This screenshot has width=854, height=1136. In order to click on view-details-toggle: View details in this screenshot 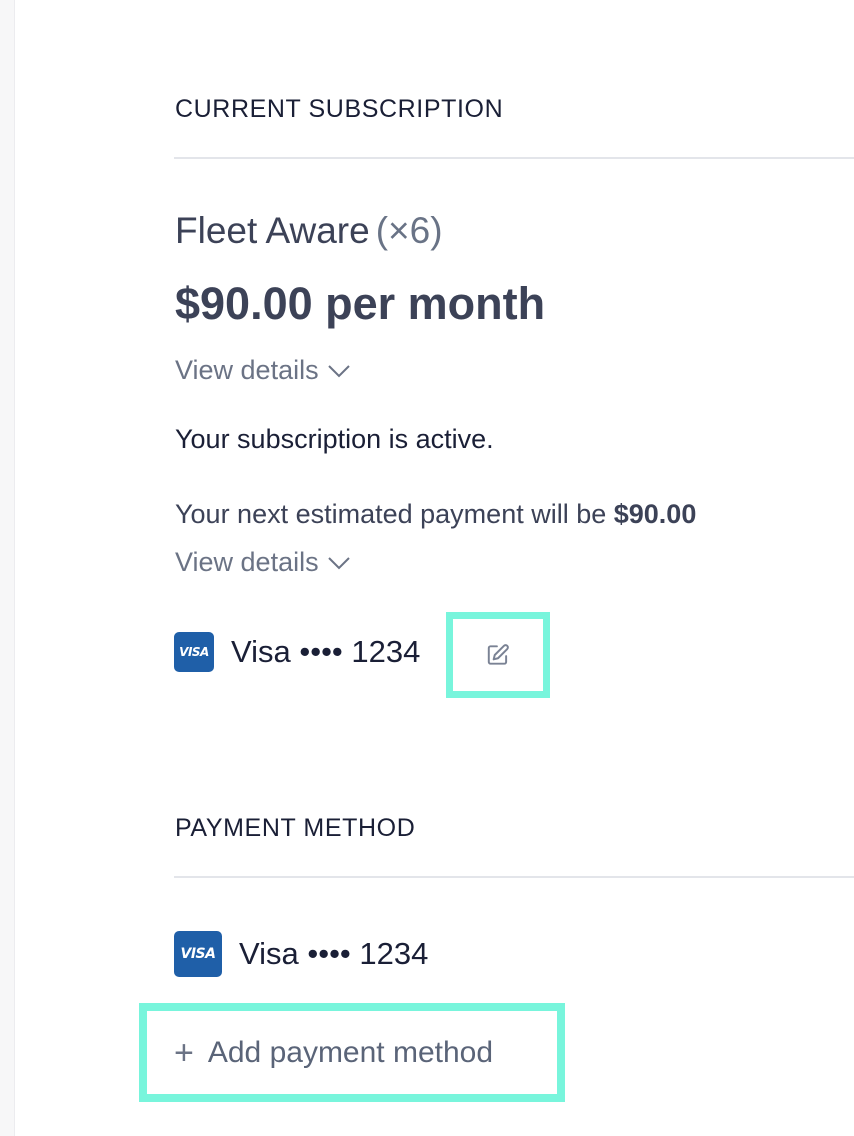, I will do `click(263, 370)`.